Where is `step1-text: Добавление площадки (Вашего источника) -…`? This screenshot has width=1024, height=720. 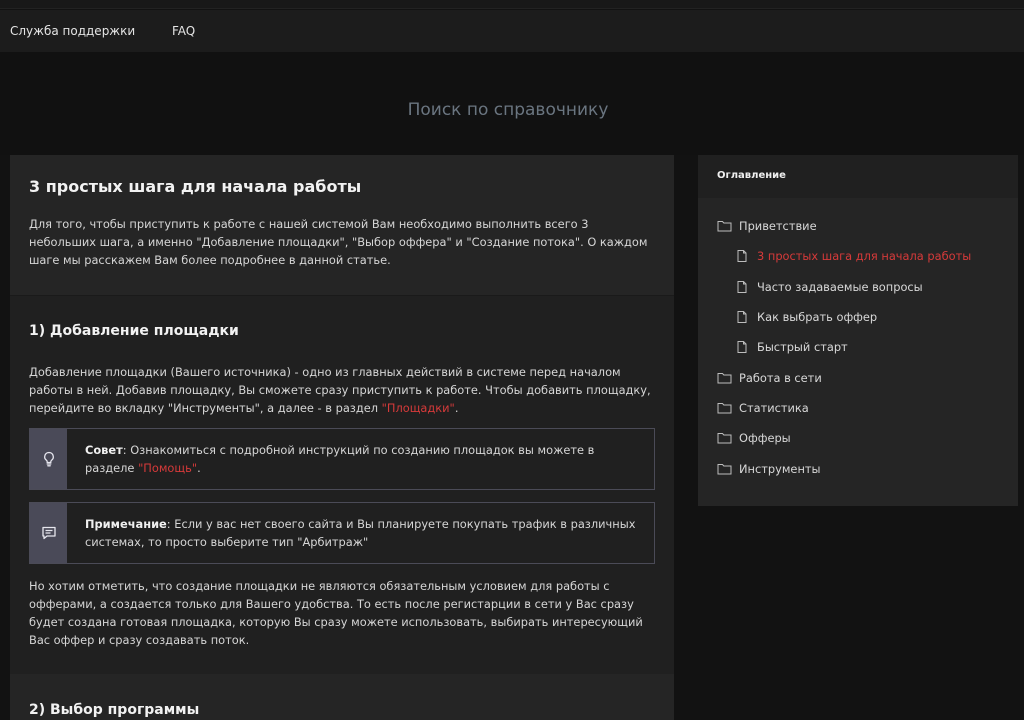 step1-text: Добавление площадки (Вашего источника) -… is located at coordinates (342, 390).